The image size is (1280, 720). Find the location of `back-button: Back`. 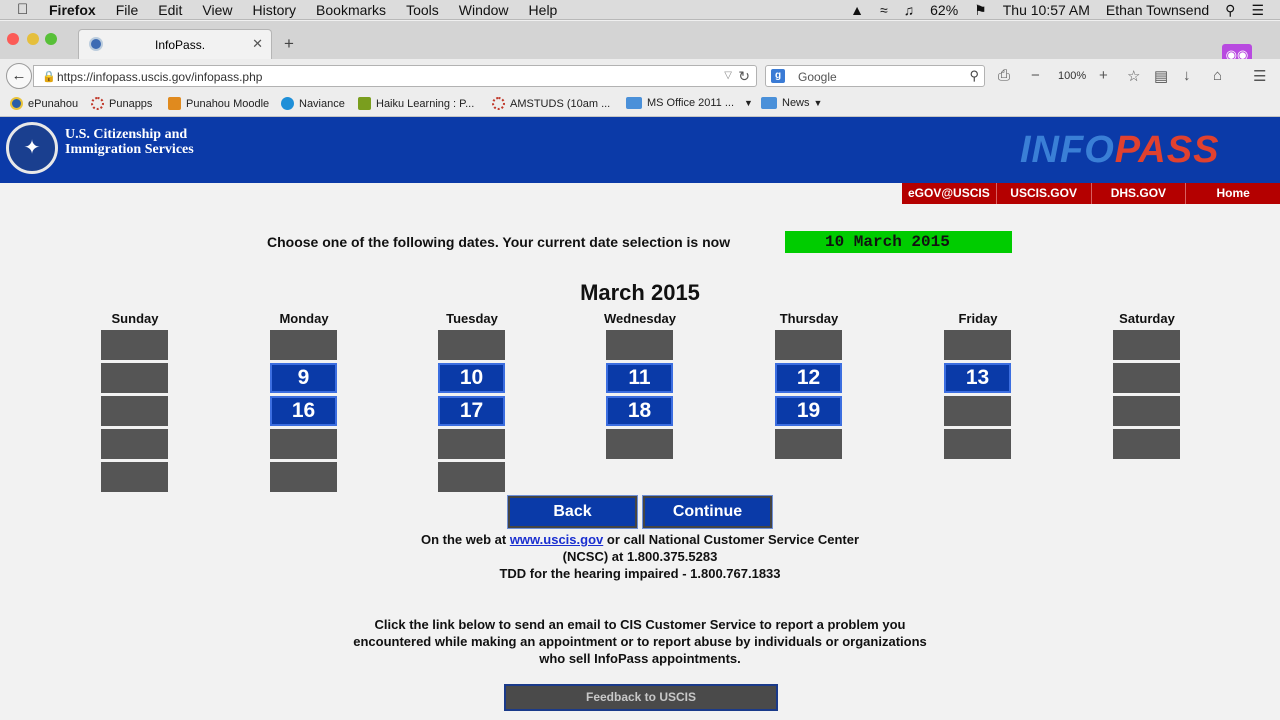

back-button: Back is located at coordinates (572, 512).